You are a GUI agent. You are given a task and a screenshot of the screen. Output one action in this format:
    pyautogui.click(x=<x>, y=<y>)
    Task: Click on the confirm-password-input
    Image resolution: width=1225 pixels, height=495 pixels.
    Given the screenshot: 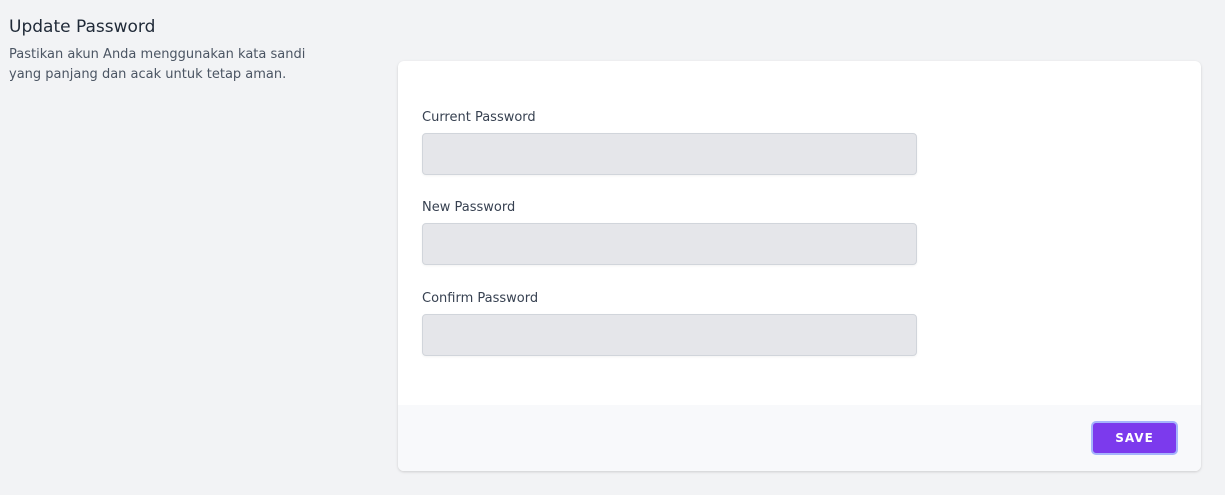 What is the action you would take?
    pyautogui.click(x=669, y=335)
    